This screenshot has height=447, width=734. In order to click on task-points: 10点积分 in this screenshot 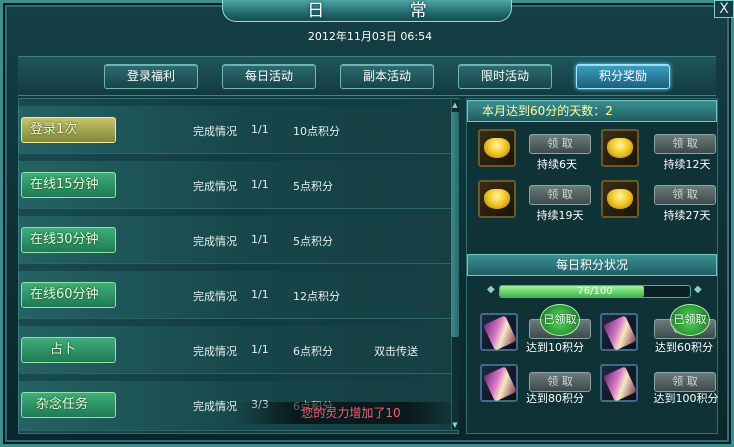, I will do `click(316, 131)`.